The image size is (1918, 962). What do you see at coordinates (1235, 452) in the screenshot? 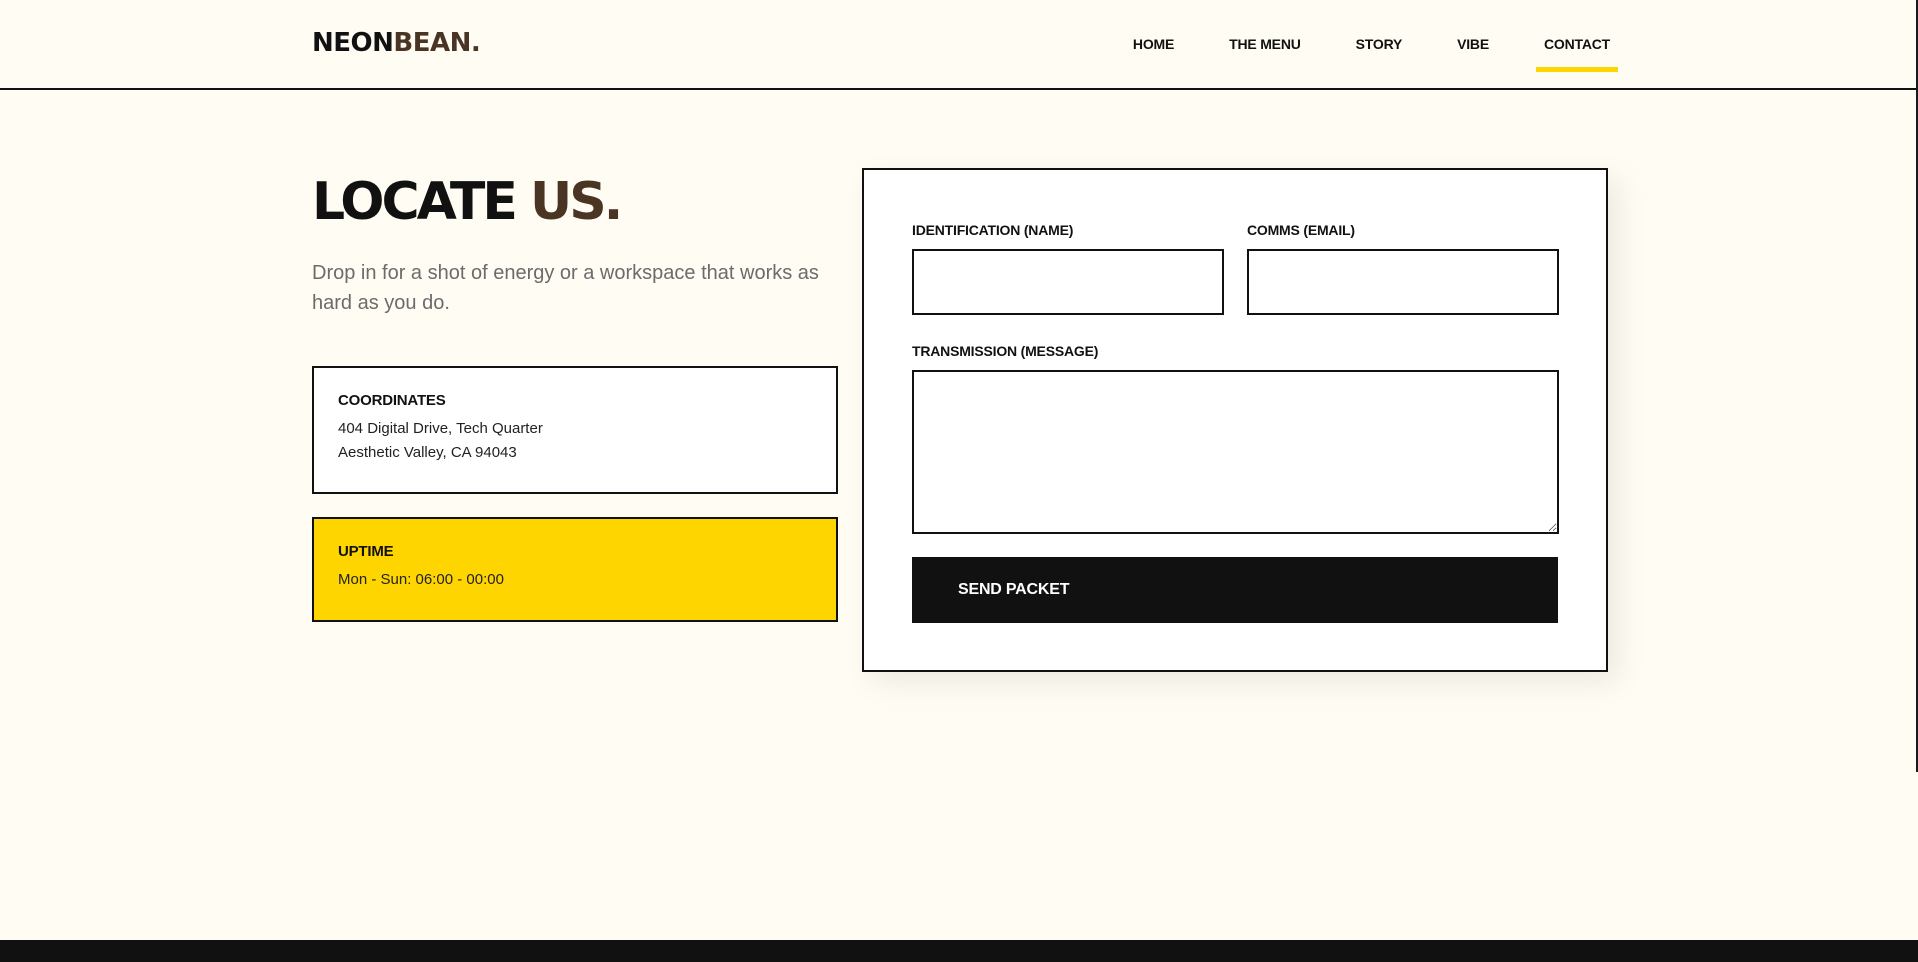
I see `message-textarea` at bounding box center [1235, 452].